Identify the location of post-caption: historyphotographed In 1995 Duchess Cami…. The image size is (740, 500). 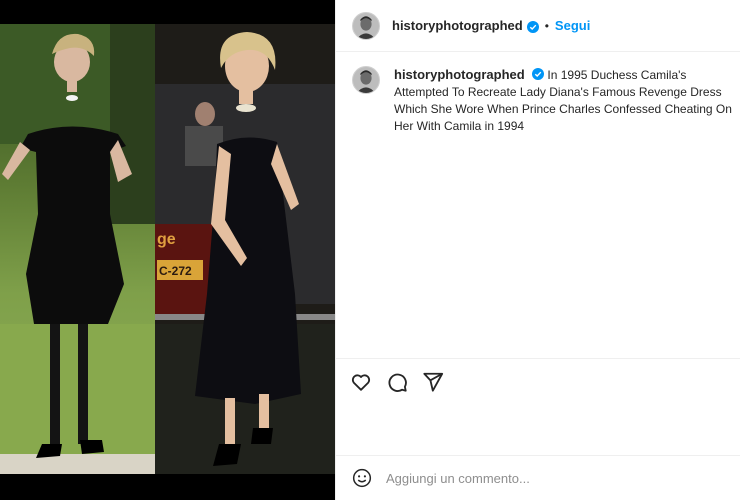
(542, 100).